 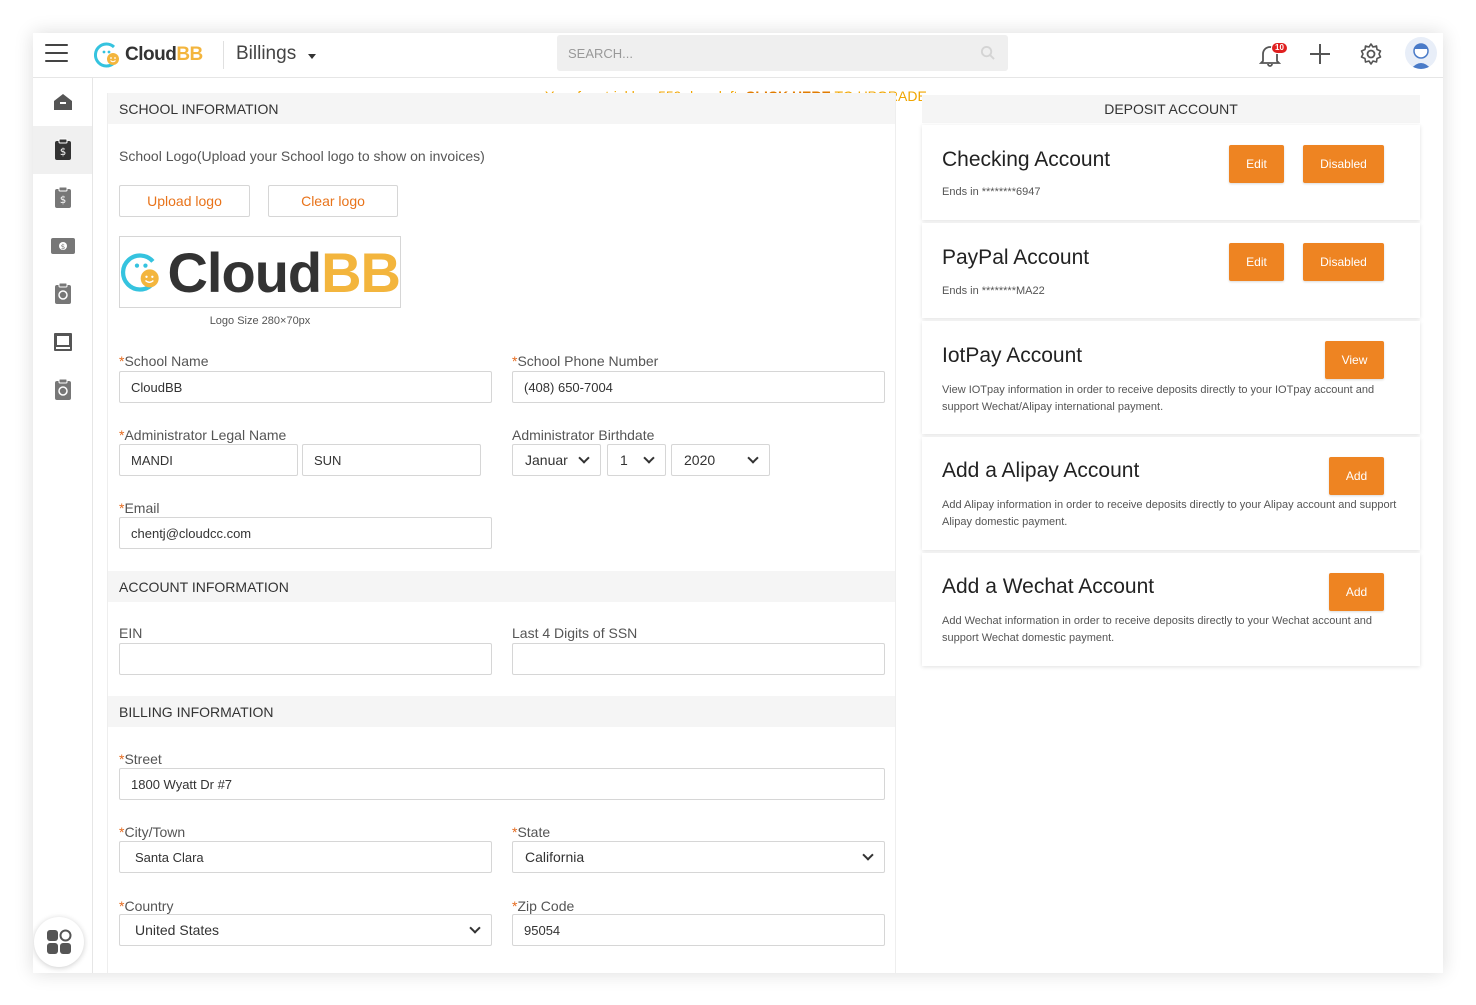 What do you see at coordinates (1048, 586) in the screenshot?
I see `wechat-title: Add a Wechat Account` at bounding box center [1048, 586].